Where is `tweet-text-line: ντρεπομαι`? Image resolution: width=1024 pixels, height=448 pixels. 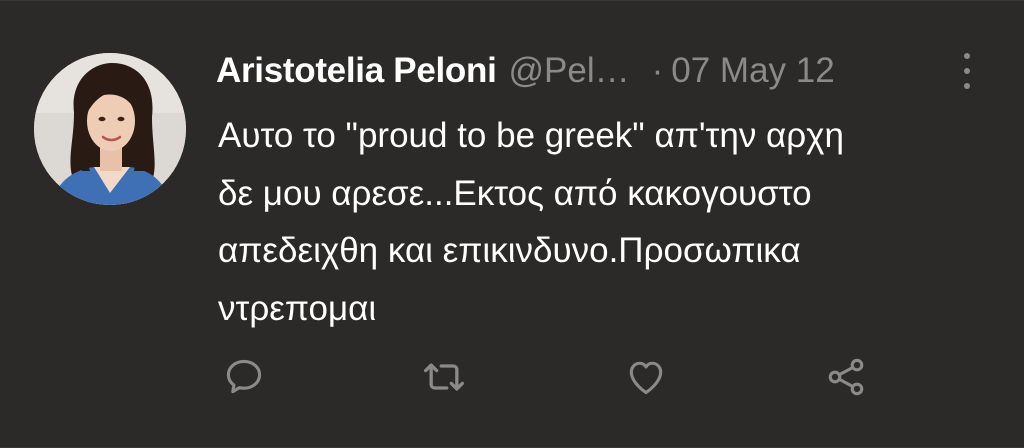 tweet-text-line: ντρεπομαι is located at coordinates (297, 308).